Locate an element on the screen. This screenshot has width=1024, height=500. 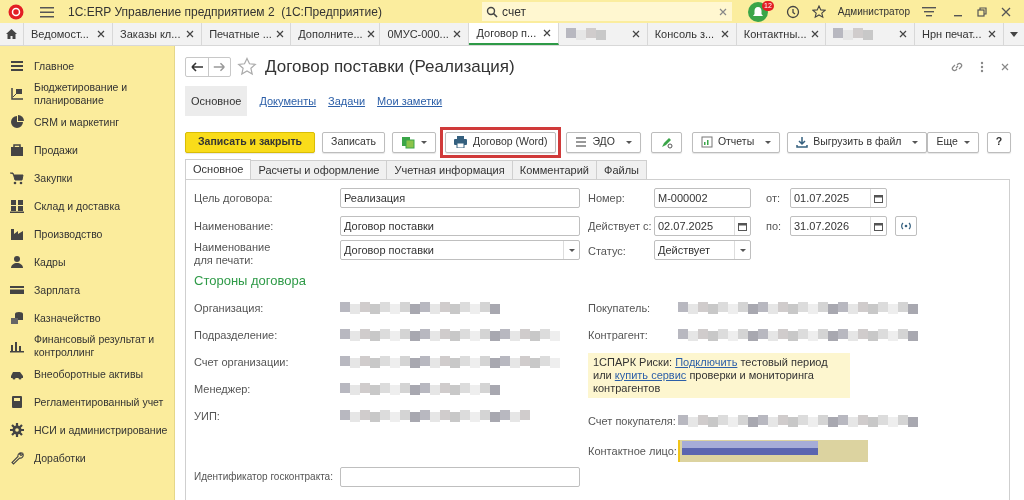
form-tab: Учетная информация is located at coordinates (449, 170).